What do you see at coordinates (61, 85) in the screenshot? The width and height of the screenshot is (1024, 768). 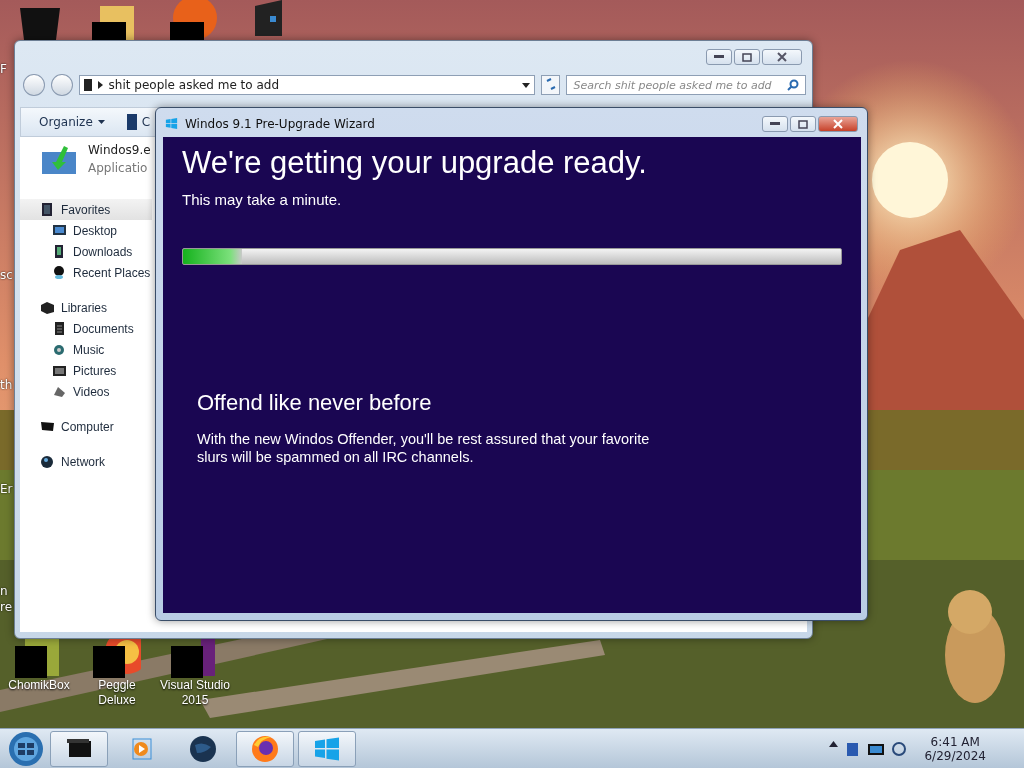 I see `forward-button` at bounding box center [61, 85].